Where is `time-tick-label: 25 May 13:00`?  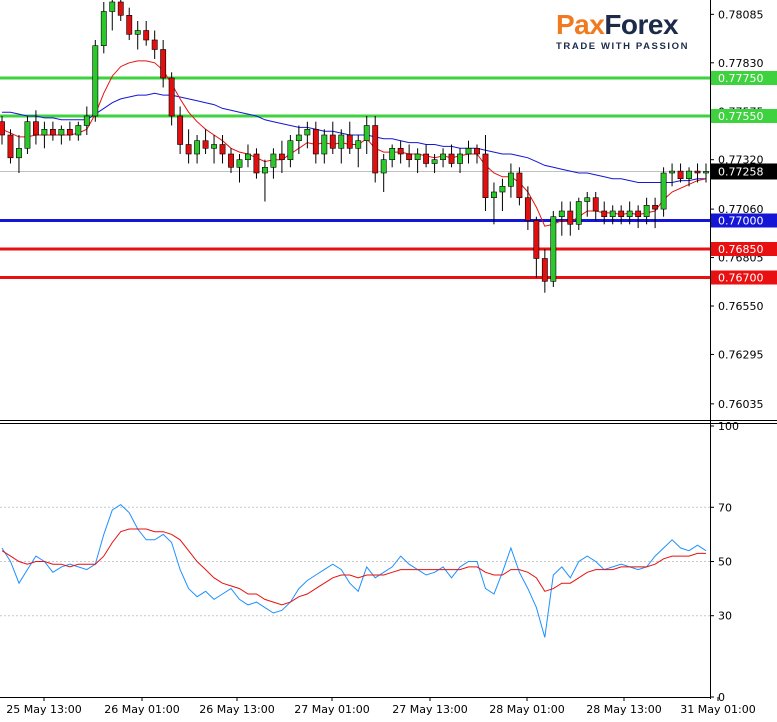 time-tick-label: 25 May 13:00 is located at coordinates (43, 709).